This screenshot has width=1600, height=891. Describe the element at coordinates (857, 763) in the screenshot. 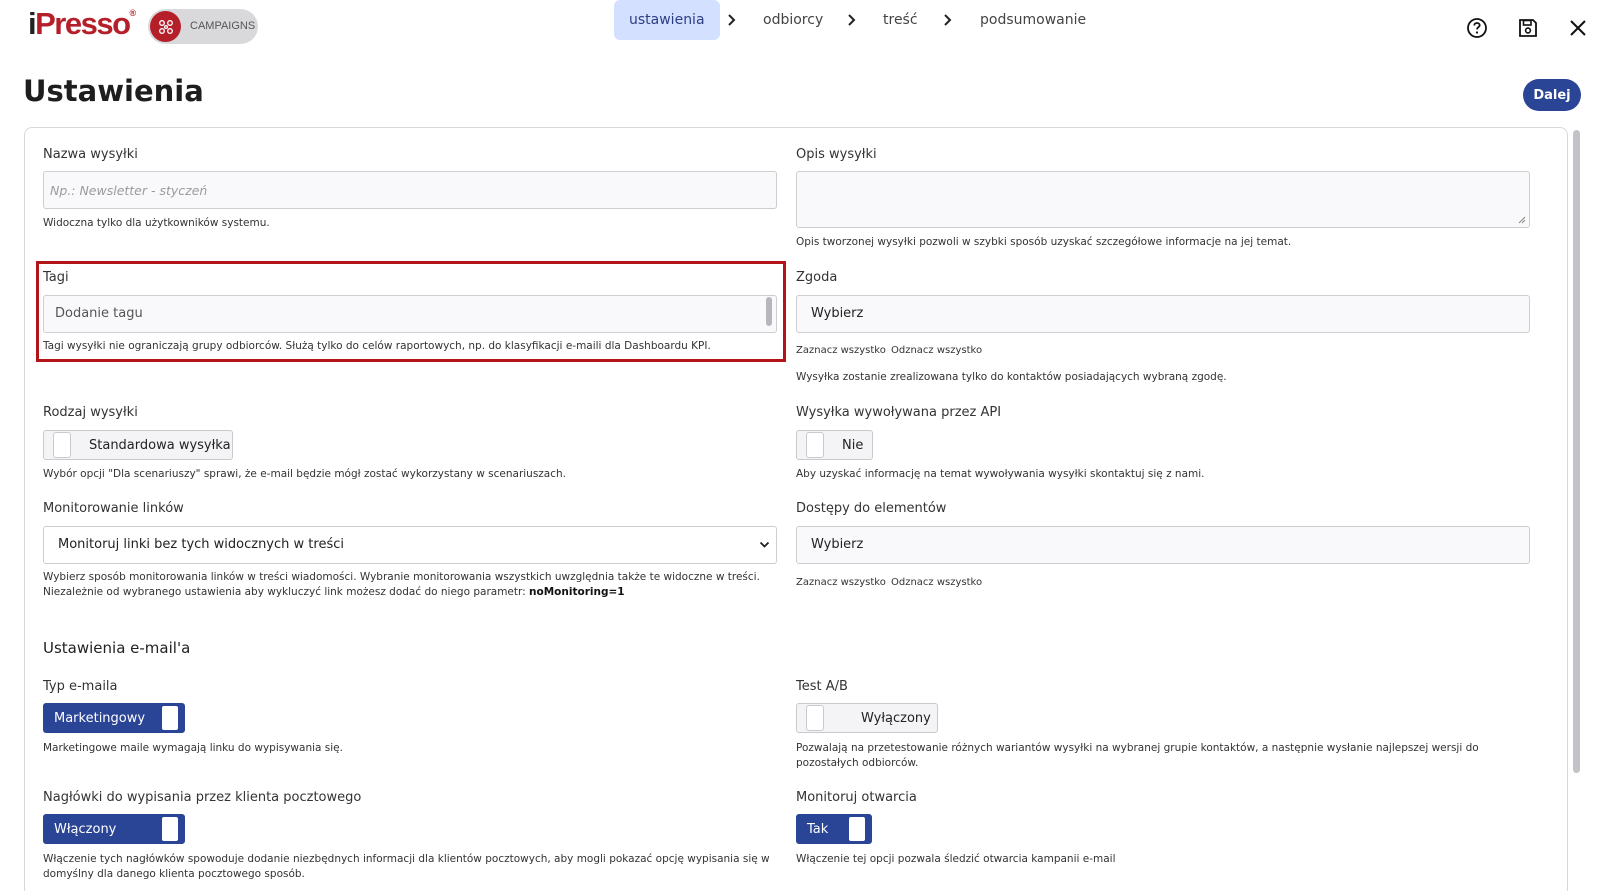

I see `ab-test-help-2: pozostałych odbiorców.` at that location.